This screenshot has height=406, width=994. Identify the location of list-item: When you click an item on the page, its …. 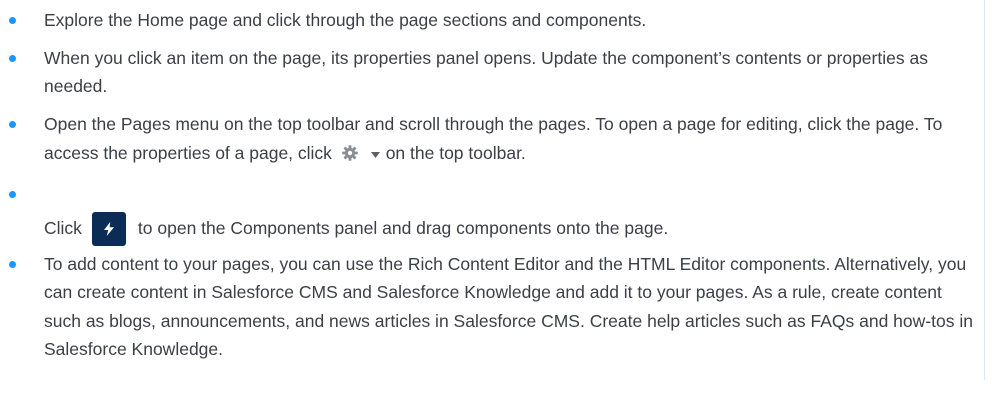
(487, 72).